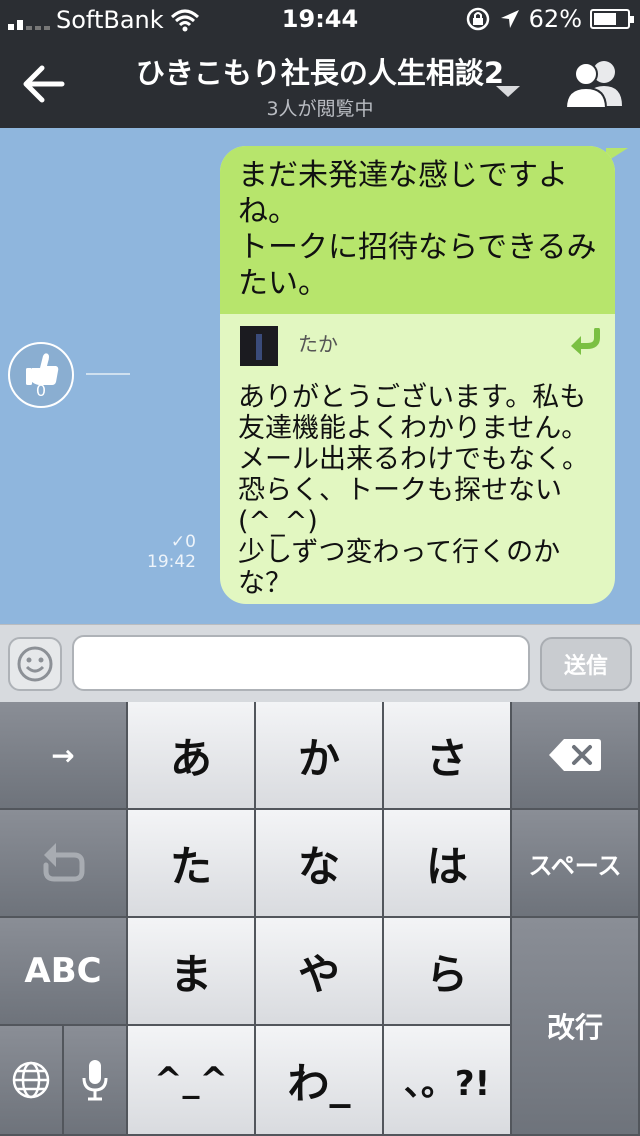 The image size is (640, 1136). I want to click on key-punct: 、。?!, so click(448, 1081).